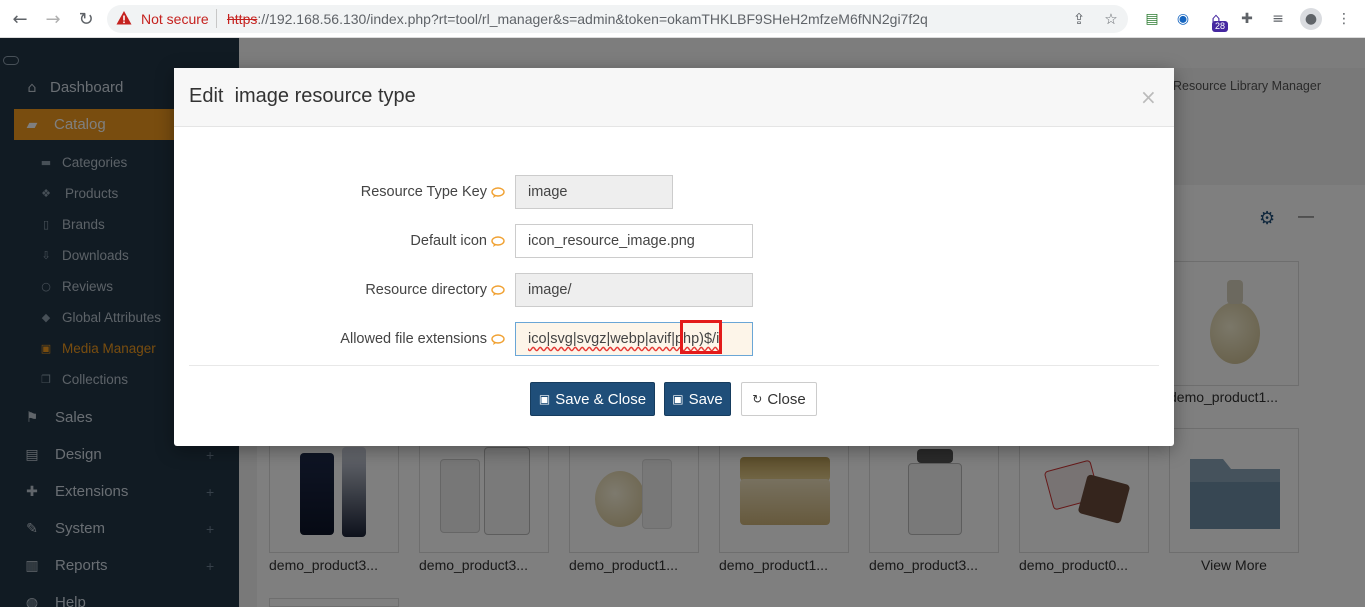 This screenshot has width=1365, height=607. Describe the element at coordinates (1152, 19) in the screenshot. I see `extension-sheet-icon: ▤` at that location.